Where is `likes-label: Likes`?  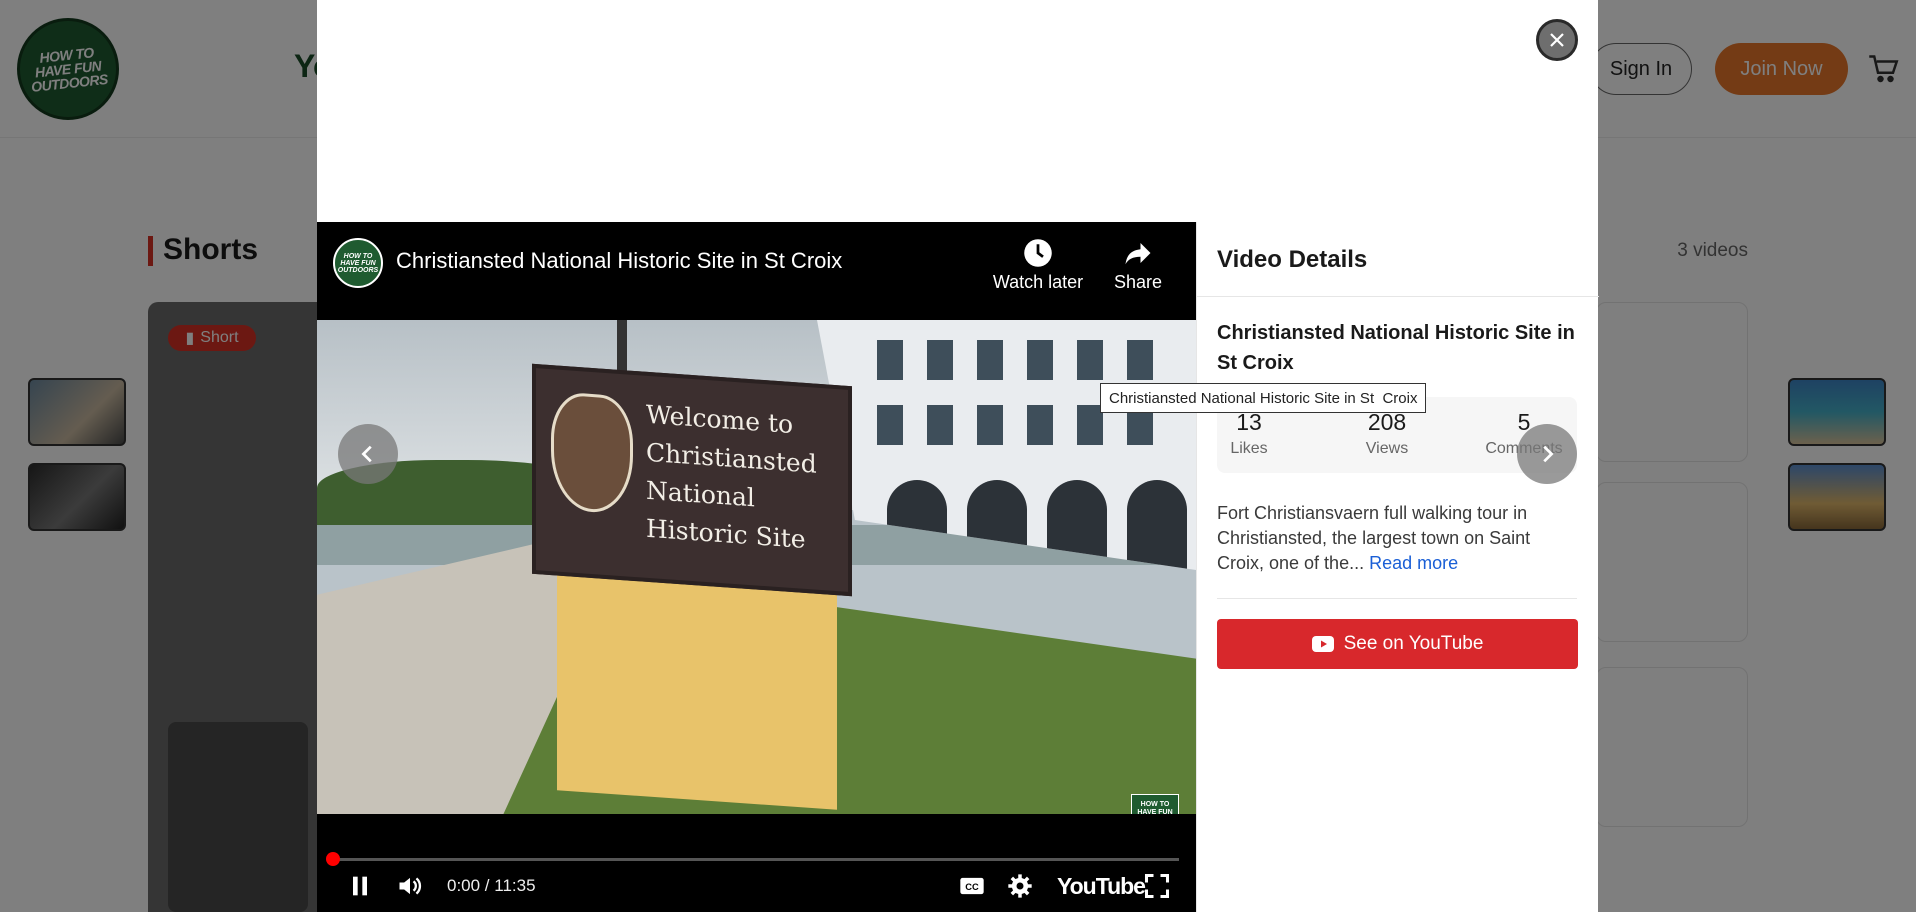 likes-label: Likes is located at coordinates (1249, 448).